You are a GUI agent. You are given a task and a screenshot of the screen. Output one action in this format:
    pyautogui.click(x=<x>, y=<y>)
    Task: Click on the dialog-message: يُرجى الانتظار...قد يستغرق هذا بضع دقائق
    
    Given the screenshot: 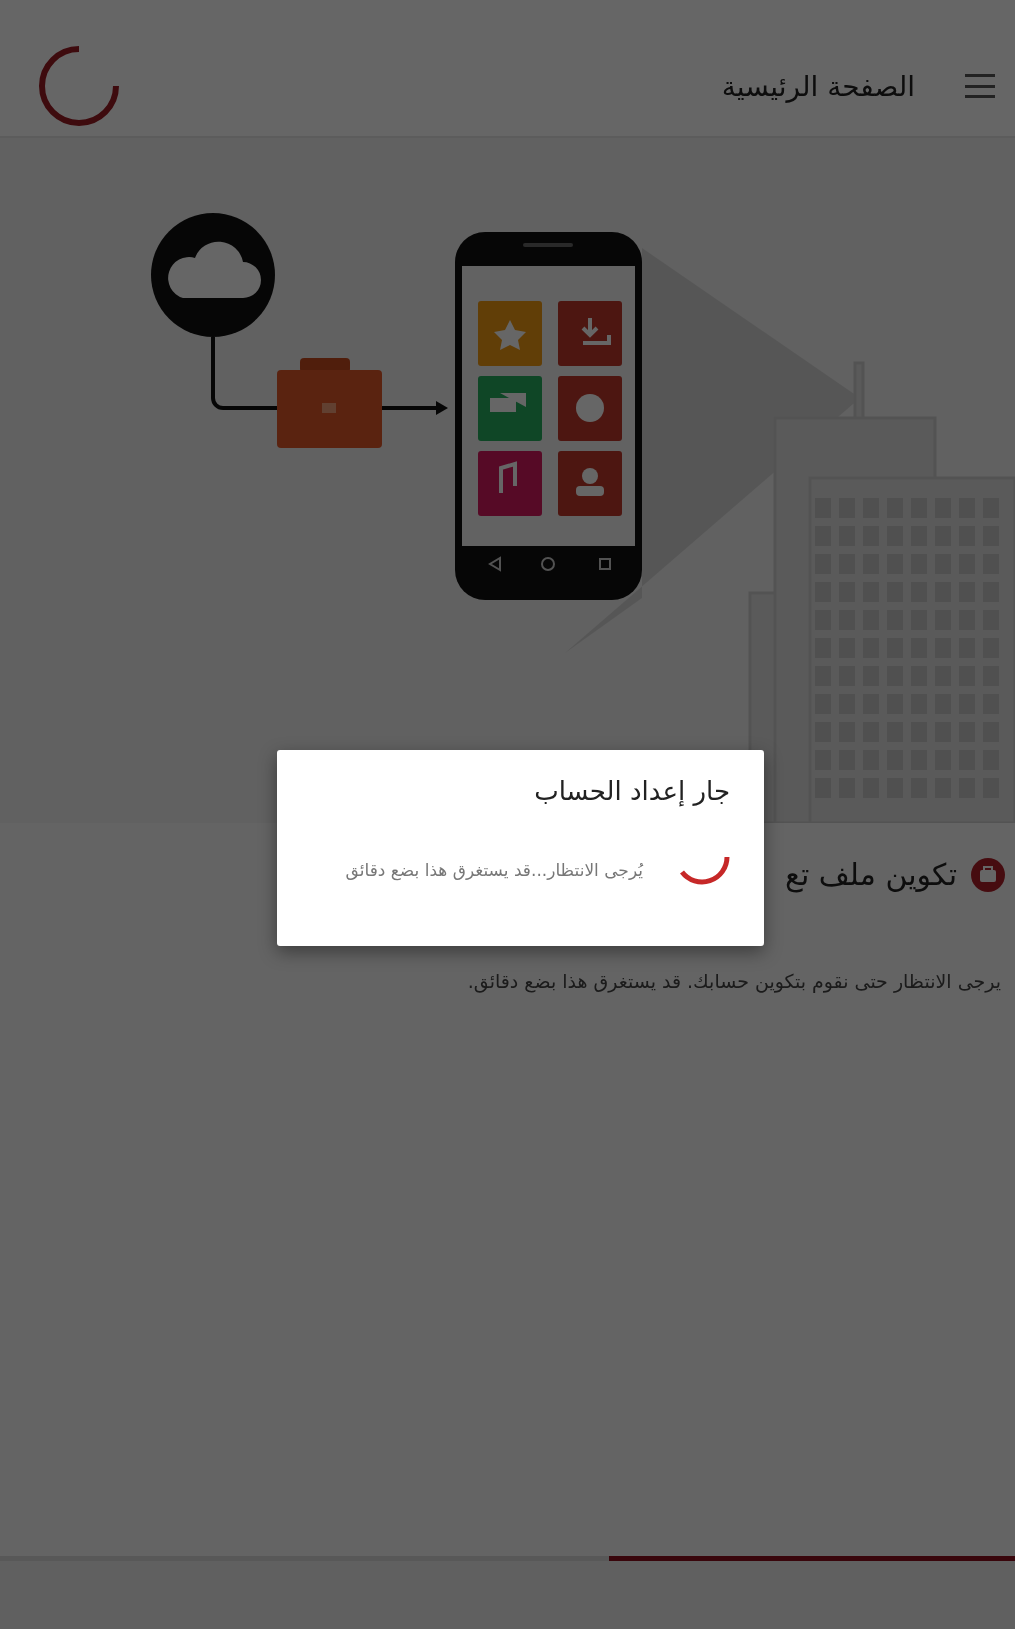 What is the action you would take?
    pyautogui.click(x=494, y=869)
    